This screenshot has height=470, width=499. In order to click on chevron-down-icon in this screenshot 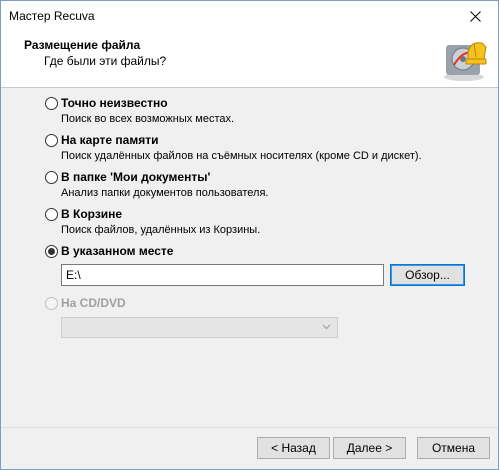, I will do `click(326, 327)`.